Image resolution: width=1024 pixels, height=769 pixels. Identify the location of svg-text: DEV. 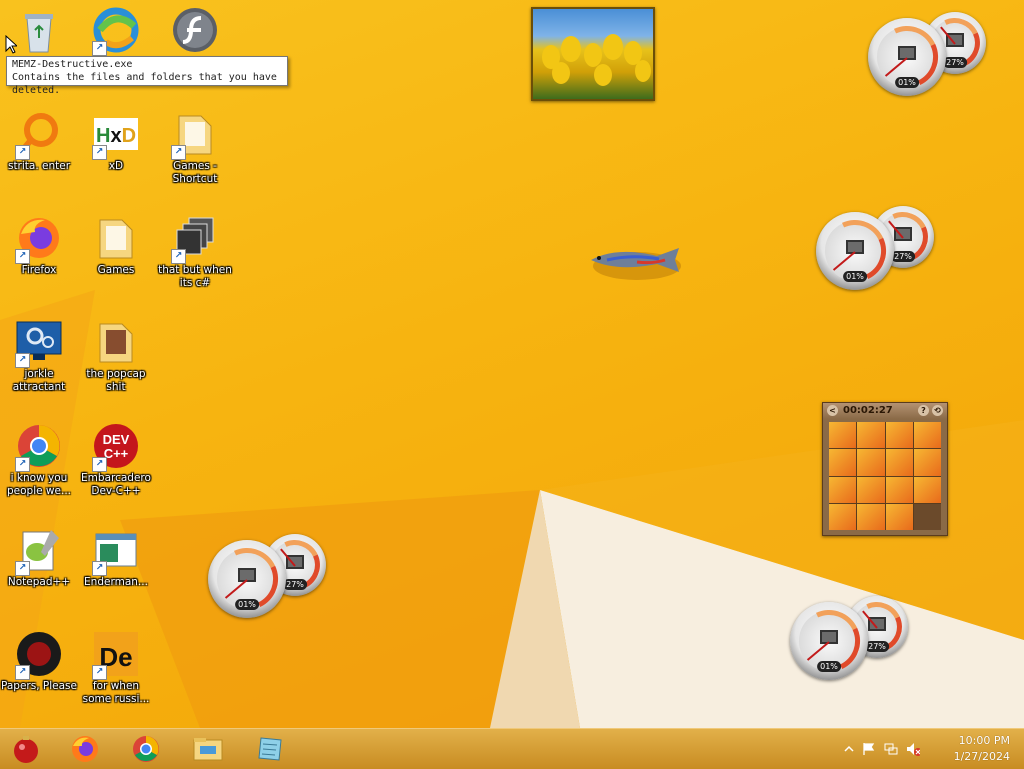
(116, 439).